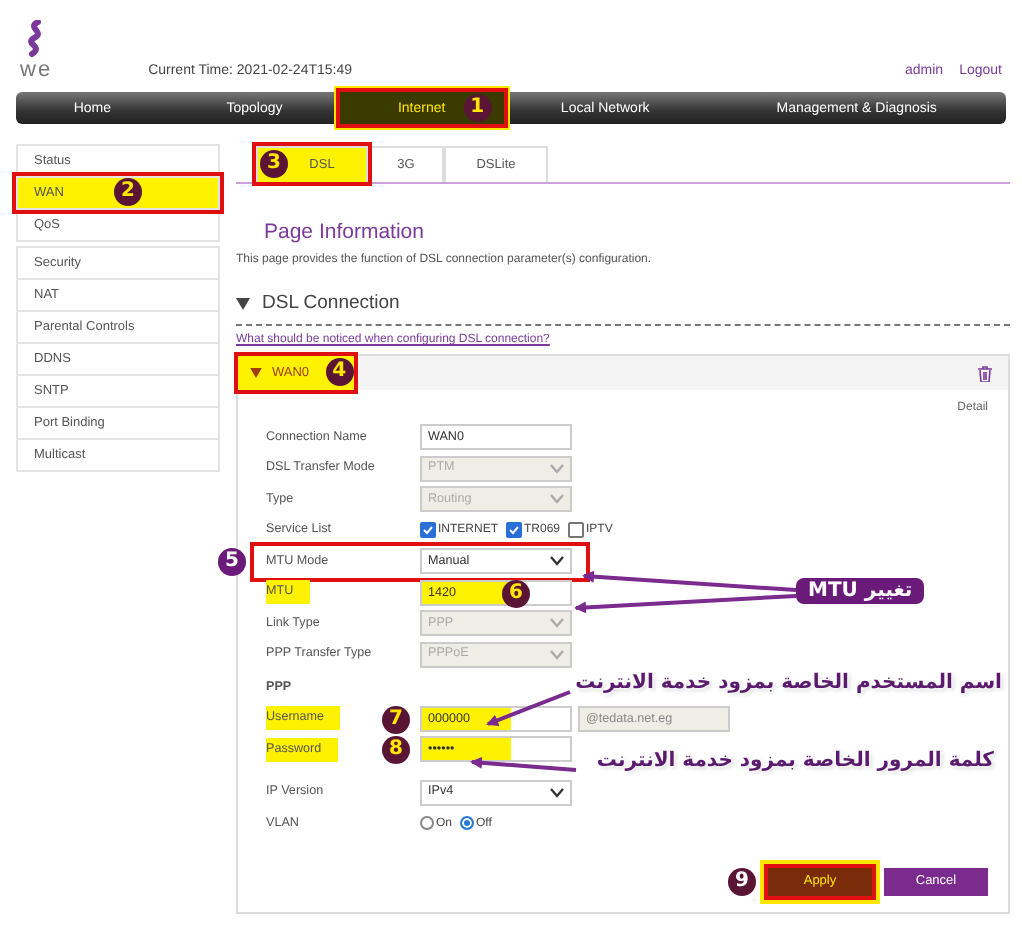 This screenshot has height=928, width=1022. I want to click on step-badge: 1, so click(477, 108).